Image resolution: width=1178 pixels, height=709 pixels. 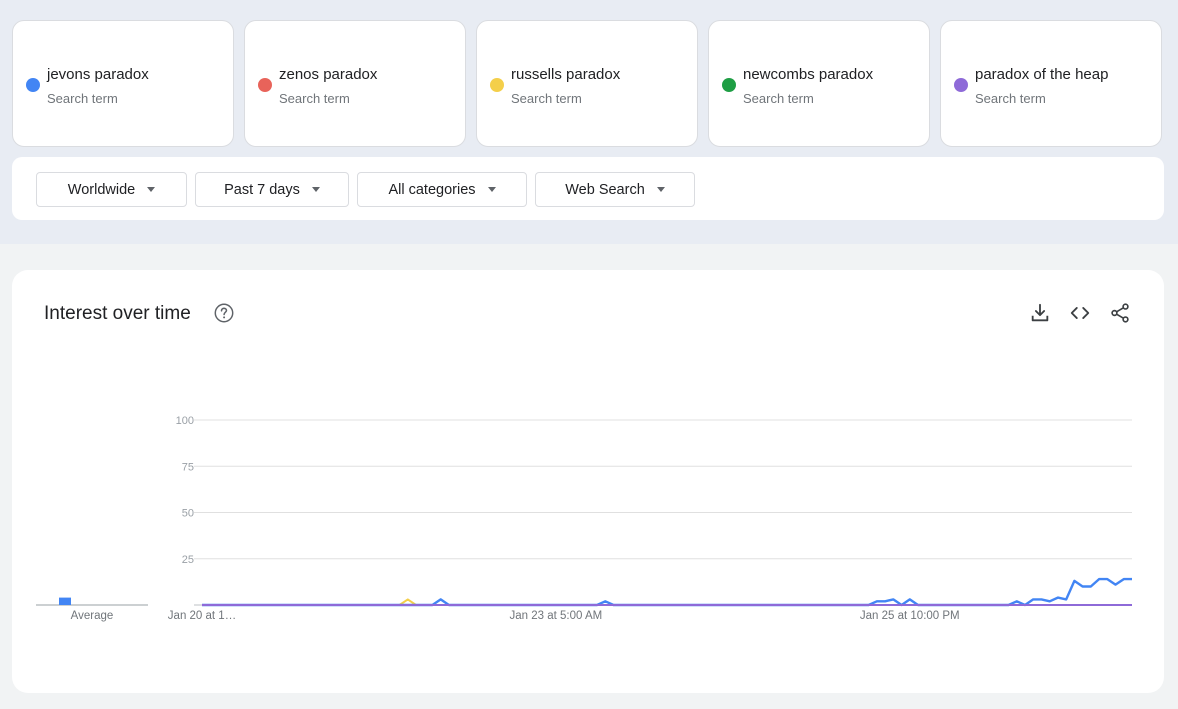 What do you see at coordinates (556, 616) in the screenshot?
I see `x-tick-label: Jan 23 at 5:00 AM` at bounding box center [556, 616].